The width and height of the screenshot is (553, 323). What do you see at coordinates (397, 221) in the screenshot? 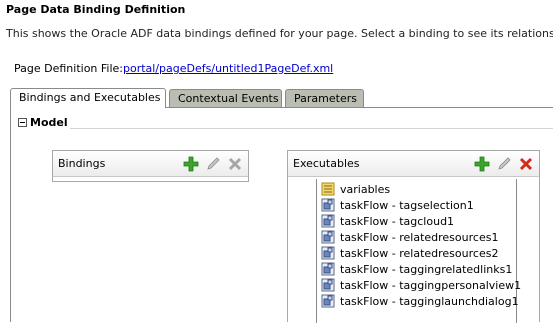
I see `list-item-label: taskFlow - tagcloud1` at bounding box center [397, 221].